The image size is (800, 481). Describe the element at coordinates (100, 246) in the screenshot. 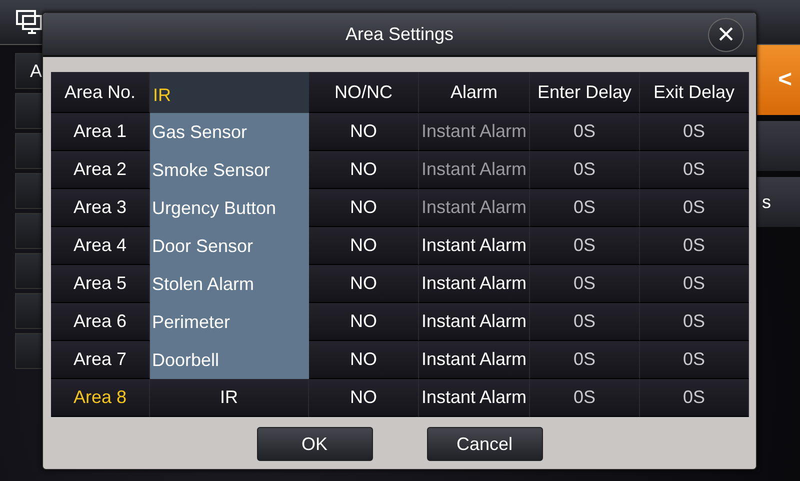

I see `table-cell: Area 4` at that location.